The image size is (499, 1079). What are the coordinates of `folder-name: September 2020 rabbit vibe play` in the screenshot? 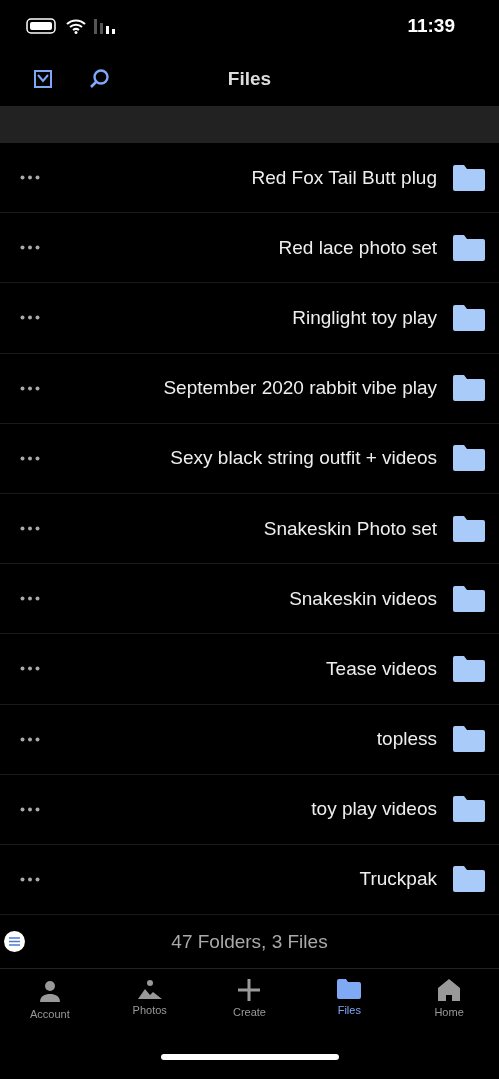 It's located at (238, 388).